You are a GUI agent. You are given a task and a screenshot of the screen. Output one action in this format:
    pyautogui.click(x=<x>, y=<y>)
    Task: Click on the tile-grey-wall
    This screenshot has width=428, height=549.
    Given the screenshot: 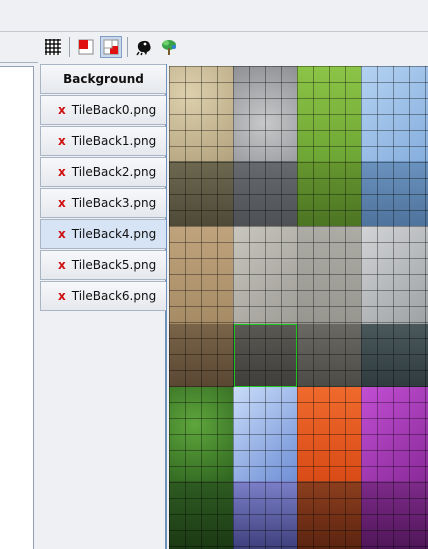 What is the action you would take?
    pyautogui.click(x=329, y=355)
    